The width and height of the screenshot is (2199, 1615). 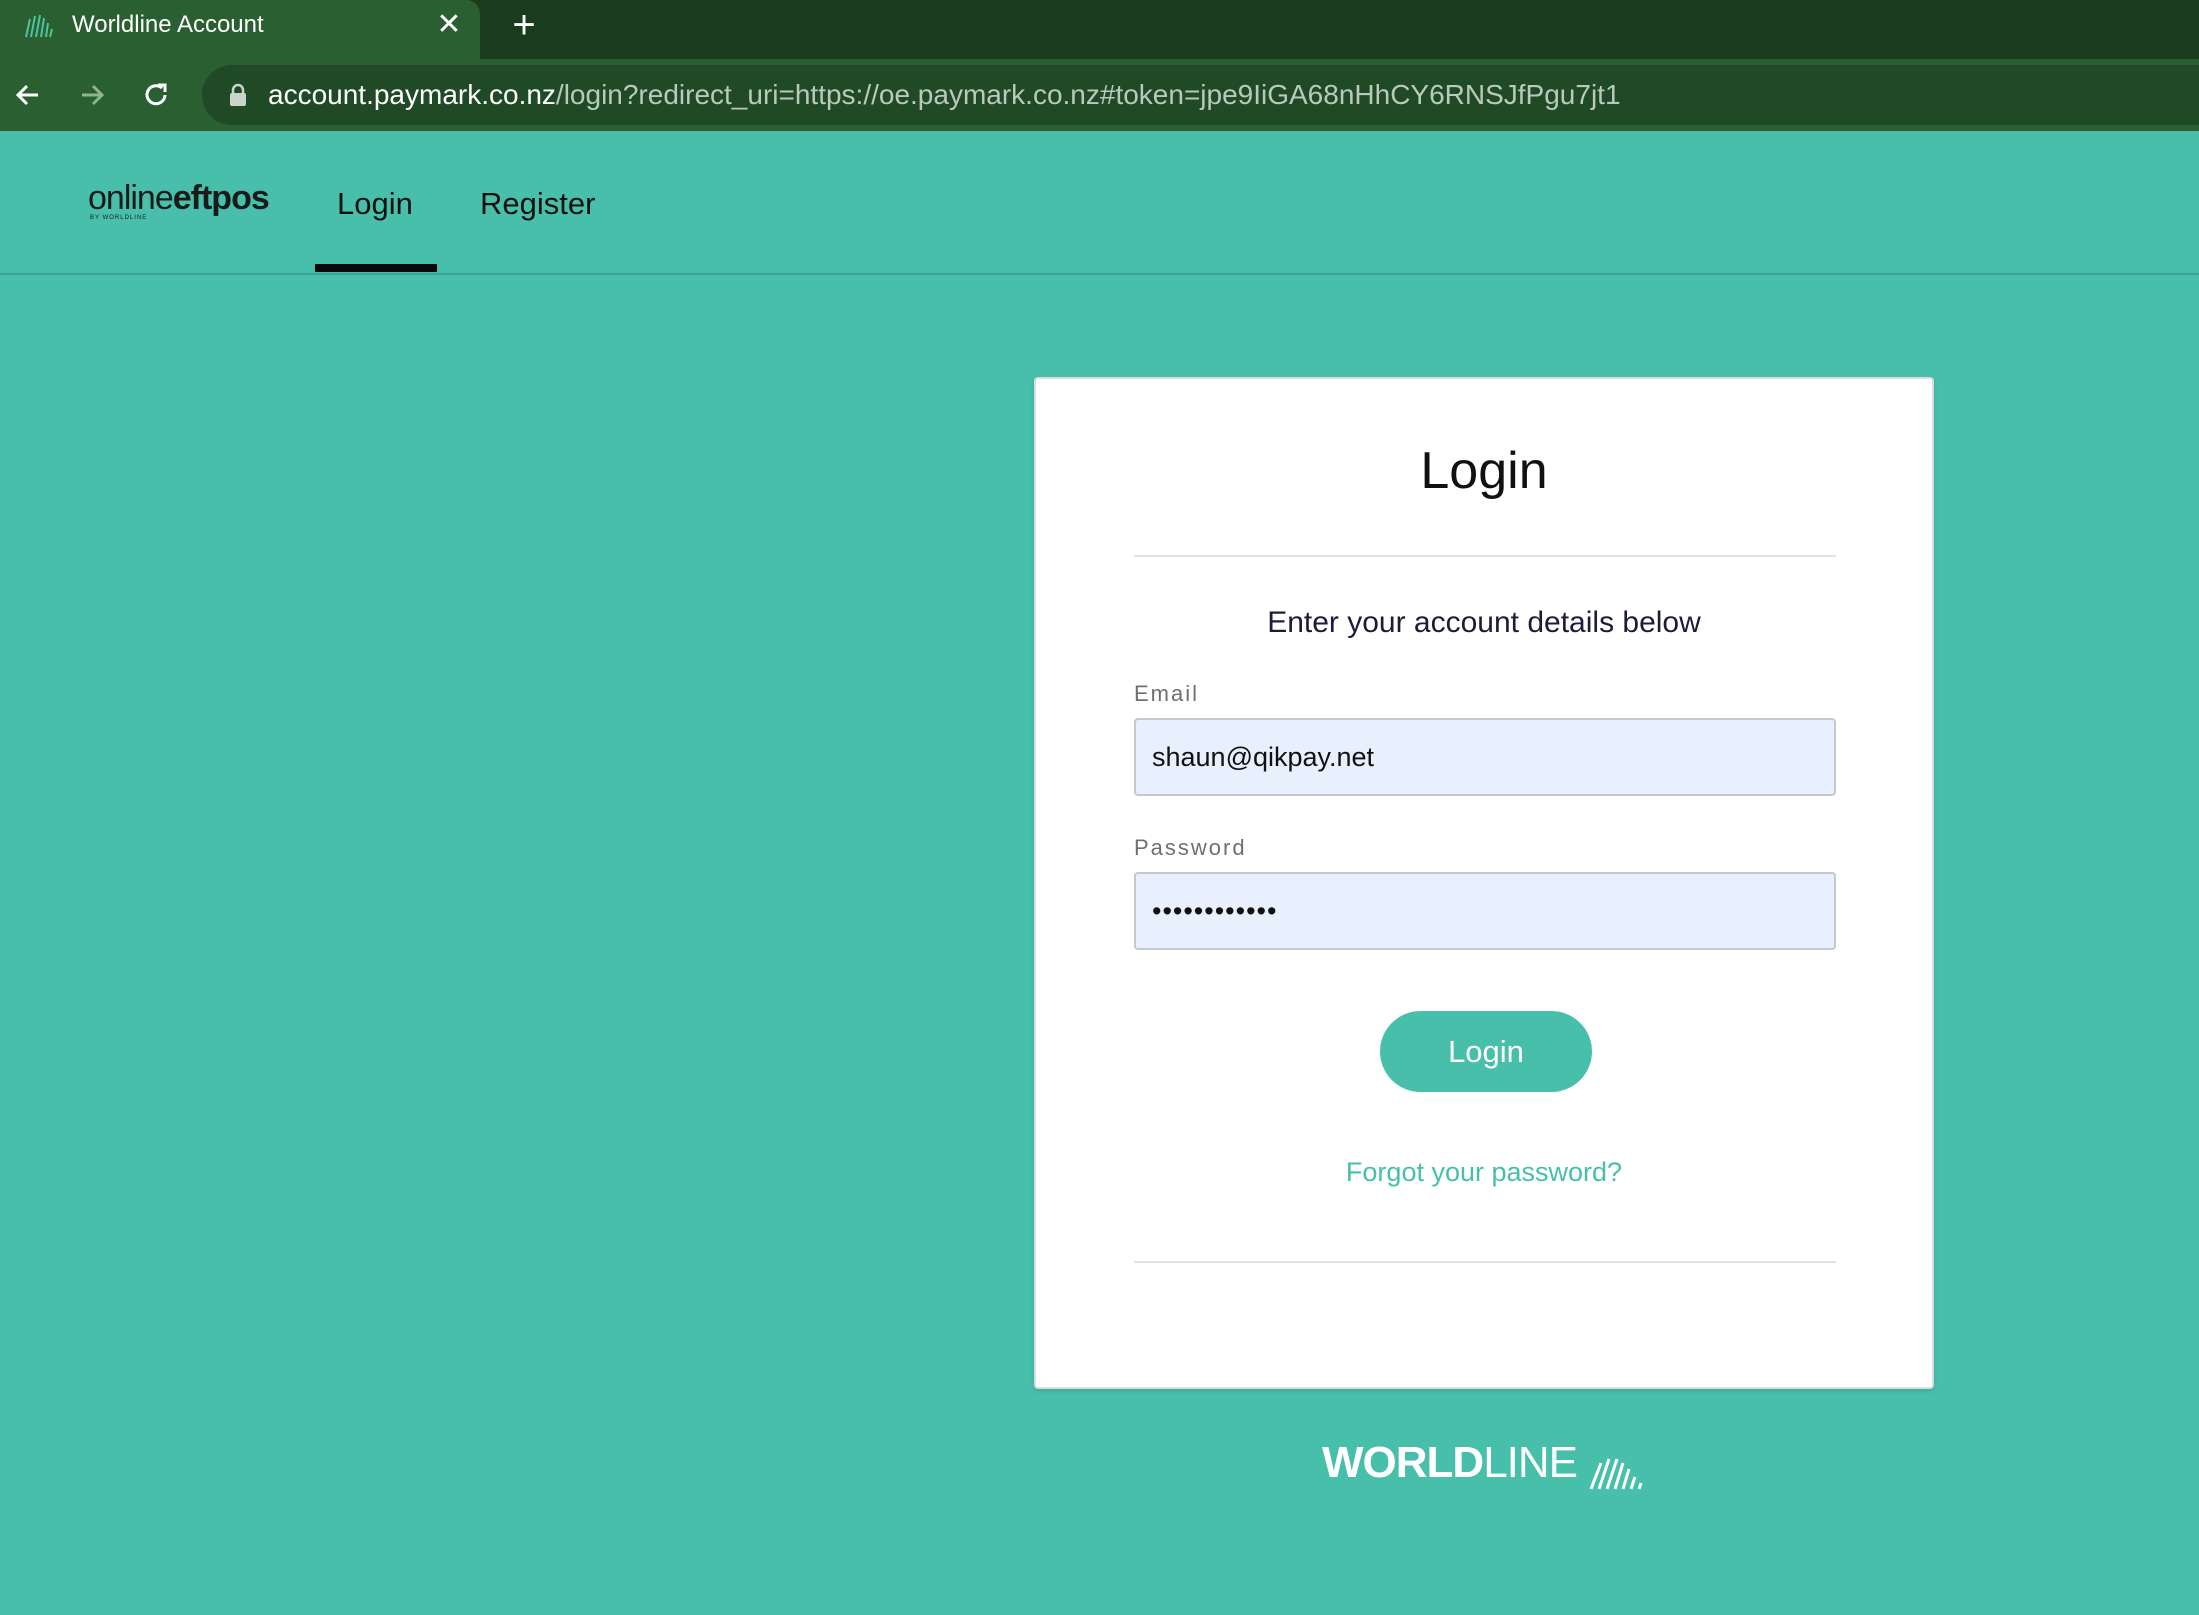 What do you see at coordinates (1486, 1051) in the screenshot?
I see `login-button: Login` at bounding box center [1486, 1051].